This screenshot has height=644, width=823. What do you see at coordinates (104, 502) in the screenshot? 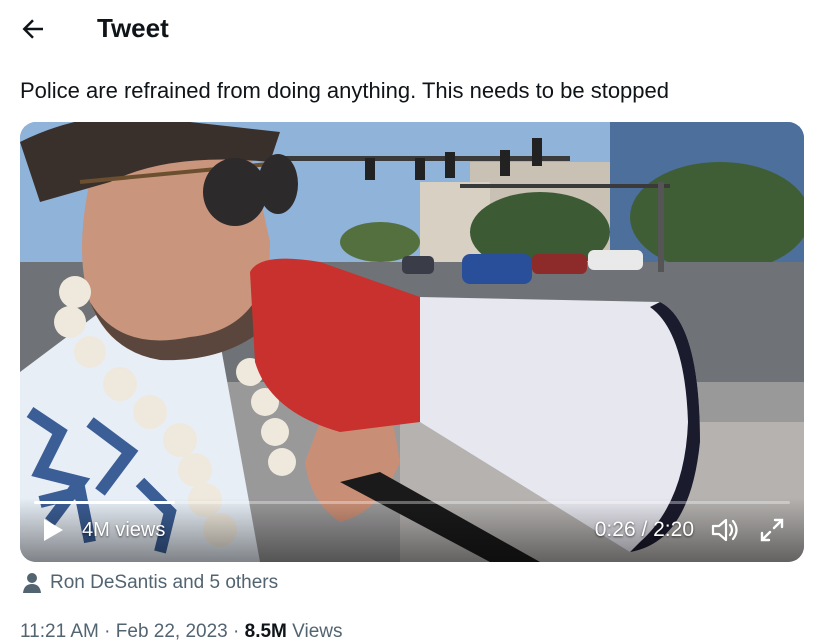
I see `progress-fill` at bounding box center [104, 502].